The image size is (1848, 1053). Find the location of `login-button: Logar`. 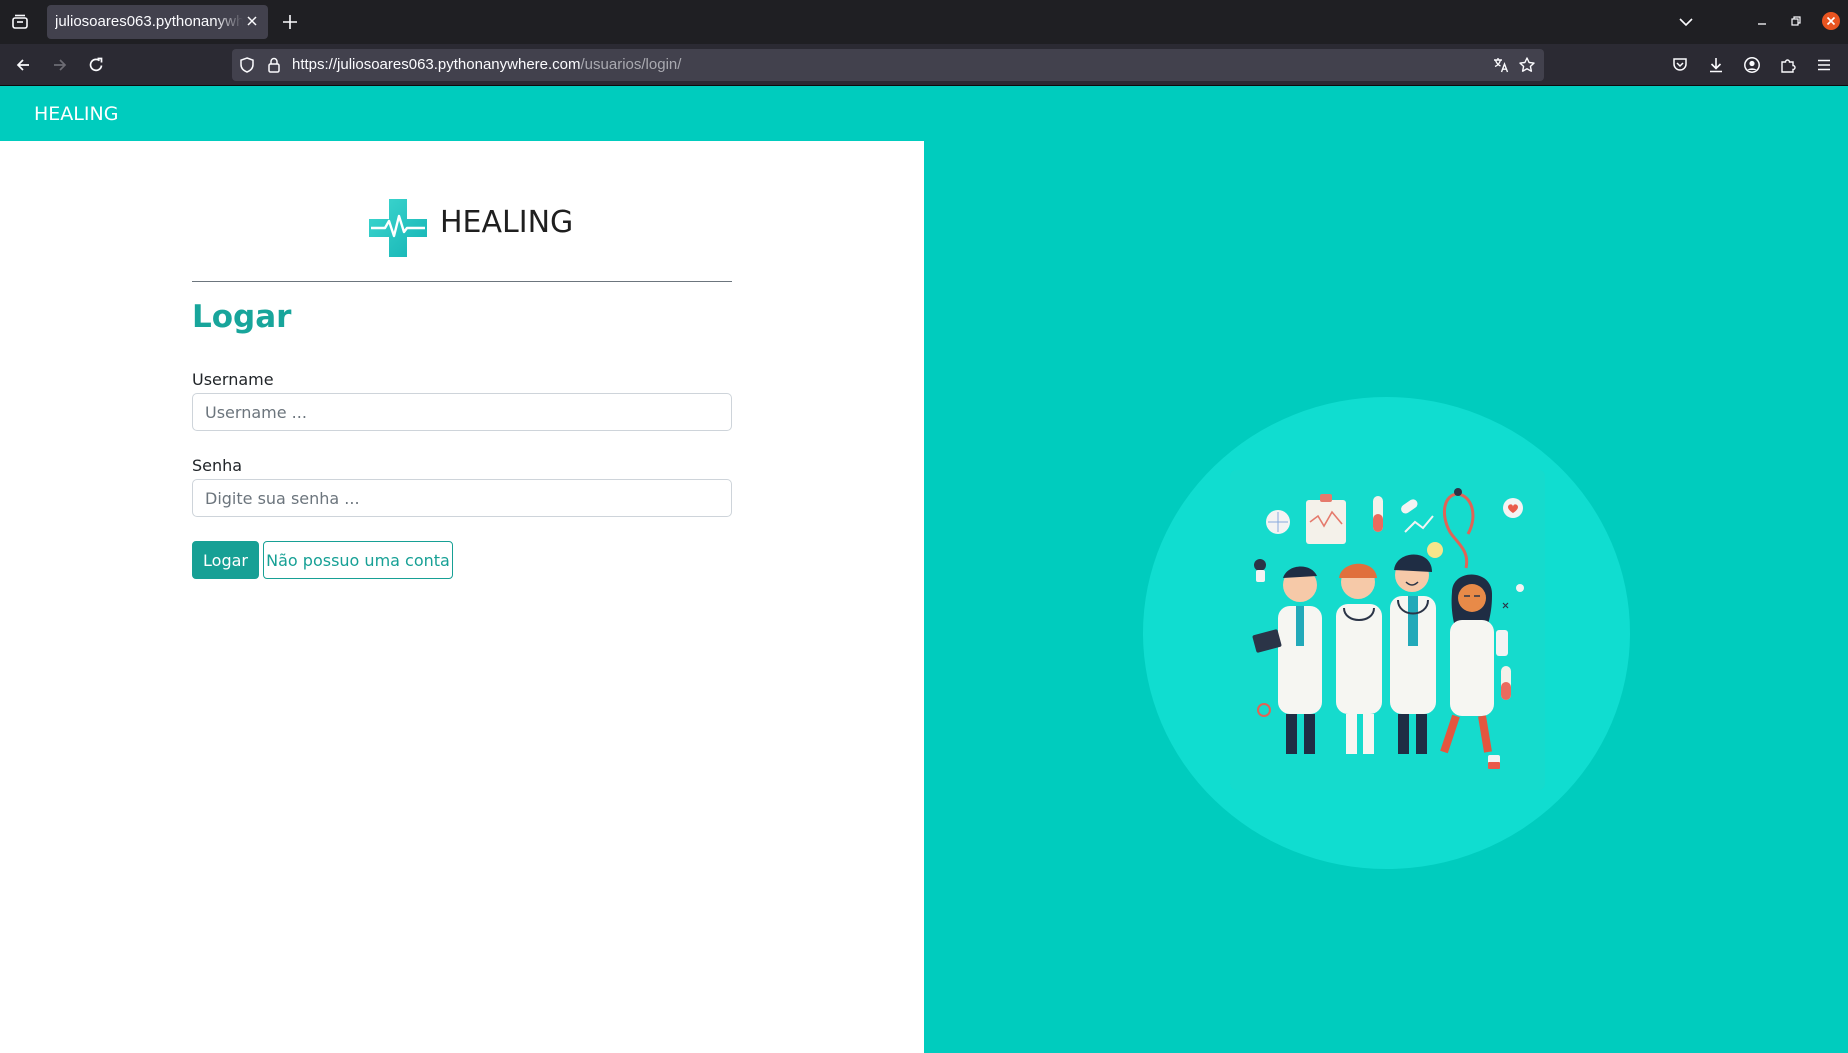

login-button: Logar is located at coordinates (225, 560).